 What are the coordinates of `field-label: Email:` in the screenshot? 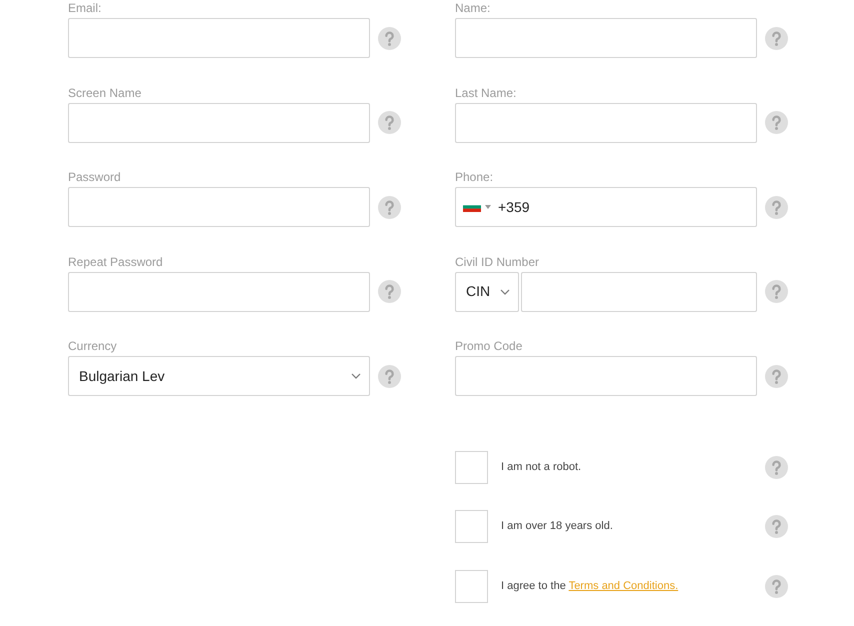 It's located at (85, 8).